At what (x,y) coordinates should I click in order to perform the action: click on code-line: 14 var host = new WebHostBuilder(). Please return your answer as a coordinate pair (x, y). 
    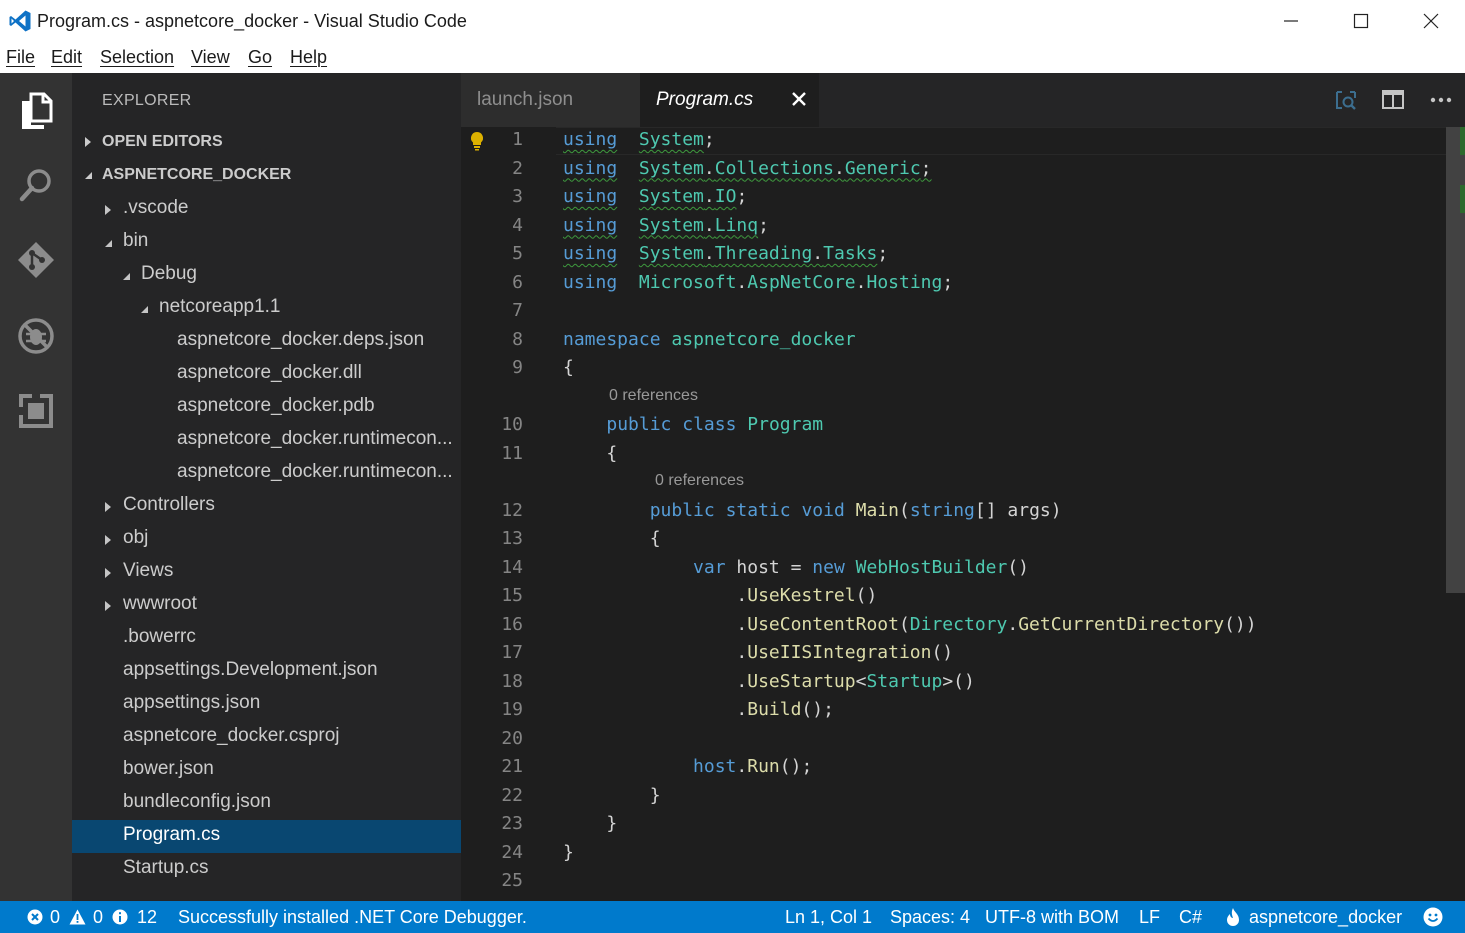
    Looking at the image, I should click on (953, 569).